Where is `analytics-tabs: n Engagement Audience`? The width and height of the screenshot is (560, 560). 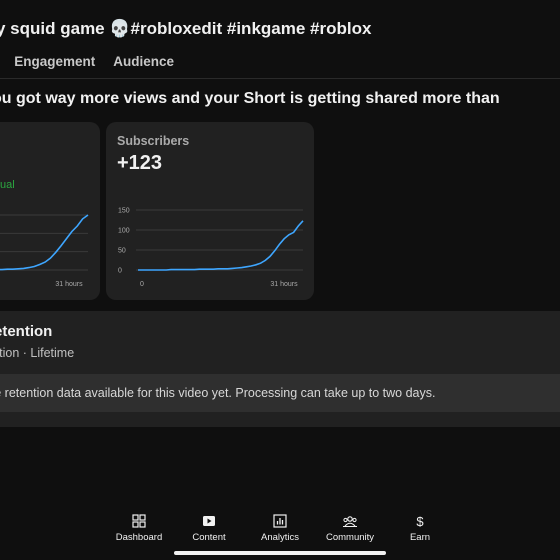
analytics-tabs: n Engagement Audience is located at coordinates (96, 61).